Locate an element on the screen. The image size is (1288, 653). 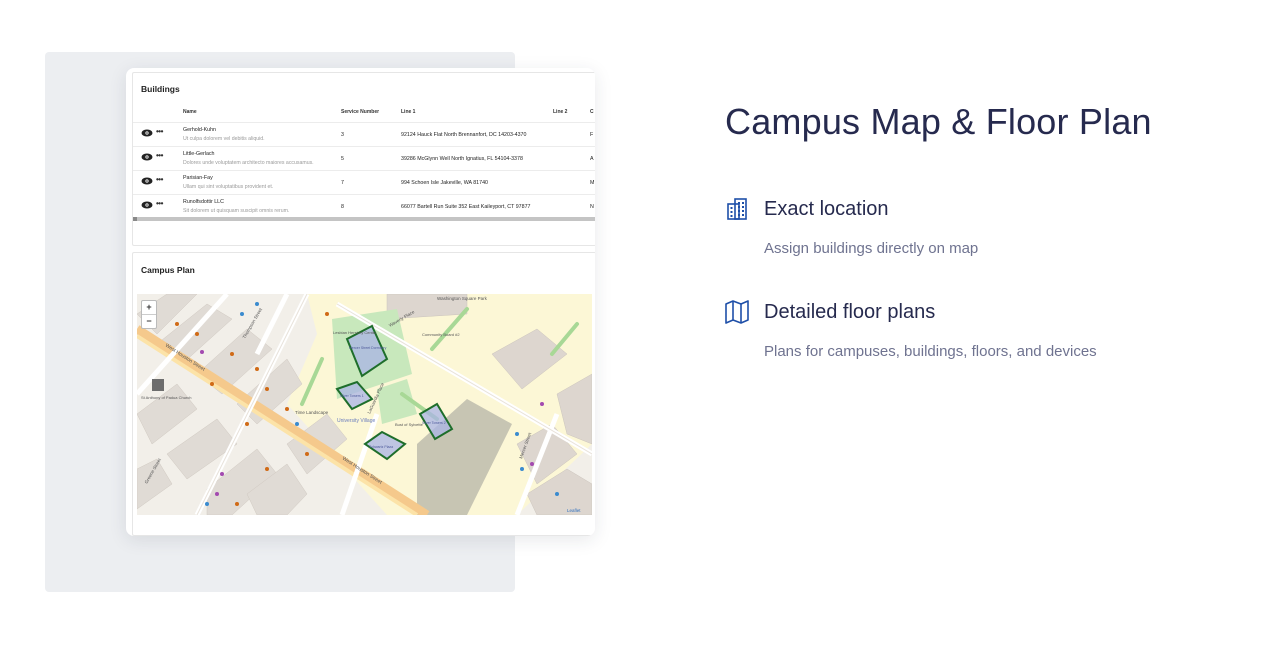
map-zoom-control: + − is located at coordinates (149, 314).